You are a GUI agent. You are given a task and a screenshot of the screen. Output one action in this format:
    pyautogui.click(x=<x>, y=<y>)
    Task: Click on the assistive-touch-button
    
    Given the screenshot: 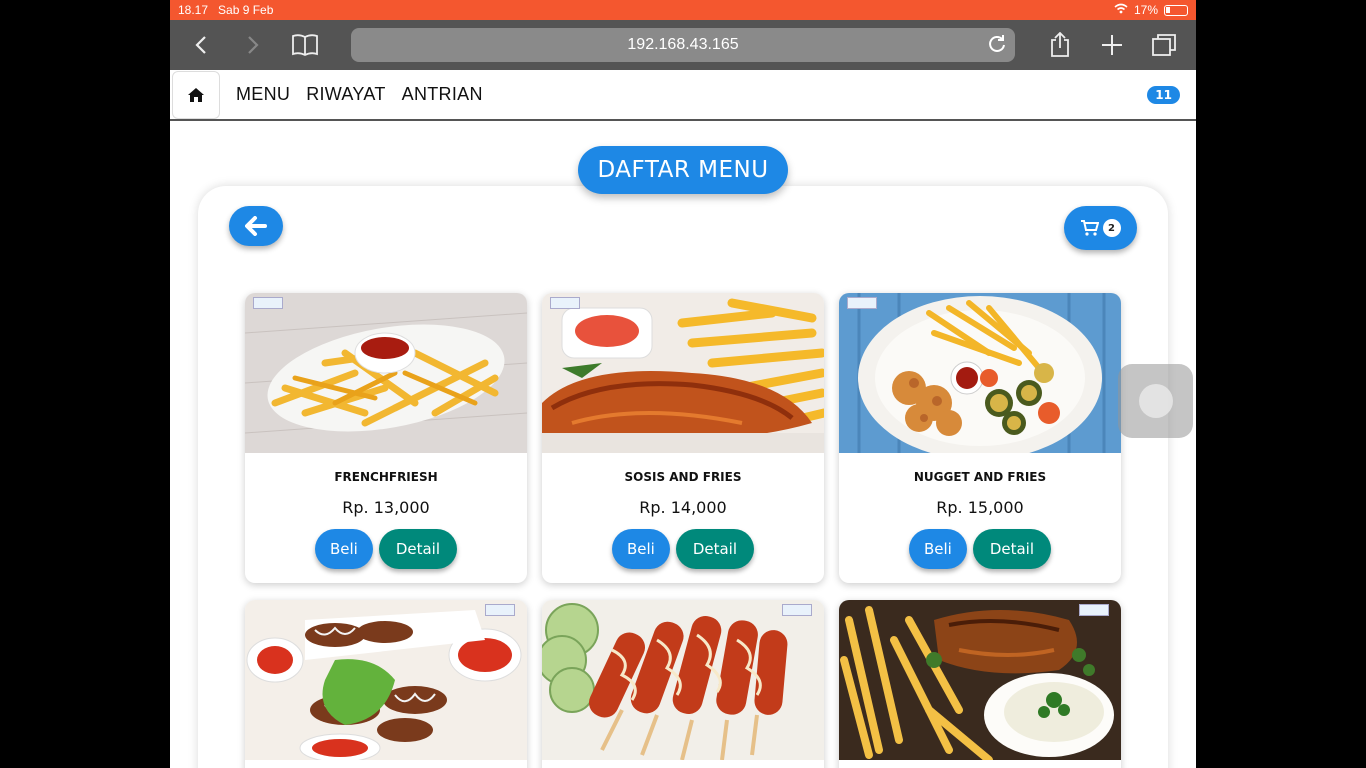 What is the action you would take?
    pyautogui.click(x=1155, y=401)
    